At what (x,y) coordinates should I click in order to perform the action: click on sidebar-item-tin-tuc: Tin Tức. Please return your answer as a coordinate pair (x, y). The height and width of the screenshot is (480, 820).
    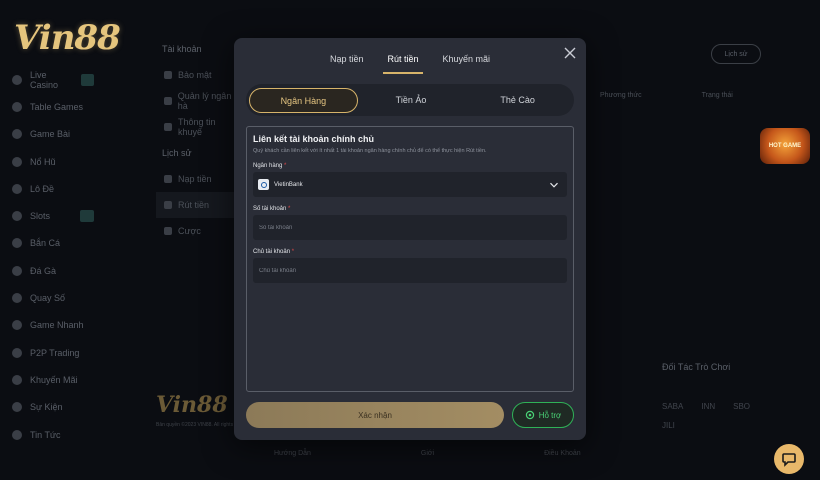
    Looking at the image, I should click on (75, 434).